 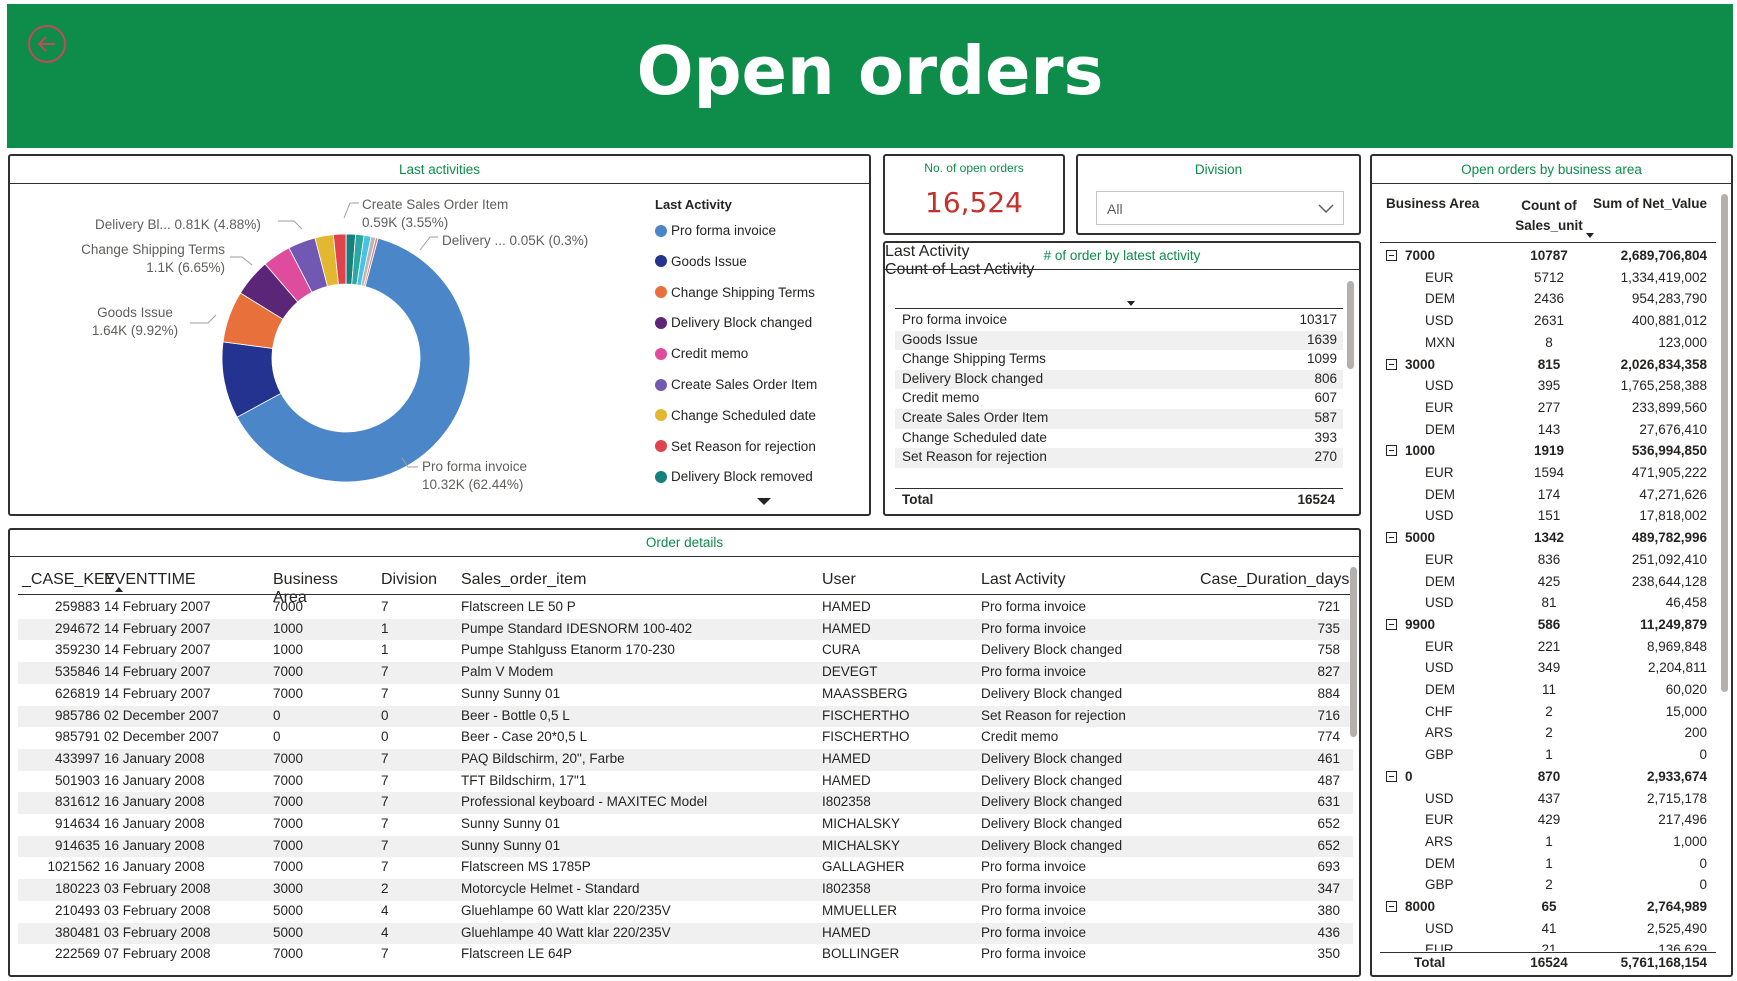 What do you see at coordinates (1119, 360) in the screenshot?
I see `table-row: Change Shipping Terms 1099` at bounding box center [1119, 360].